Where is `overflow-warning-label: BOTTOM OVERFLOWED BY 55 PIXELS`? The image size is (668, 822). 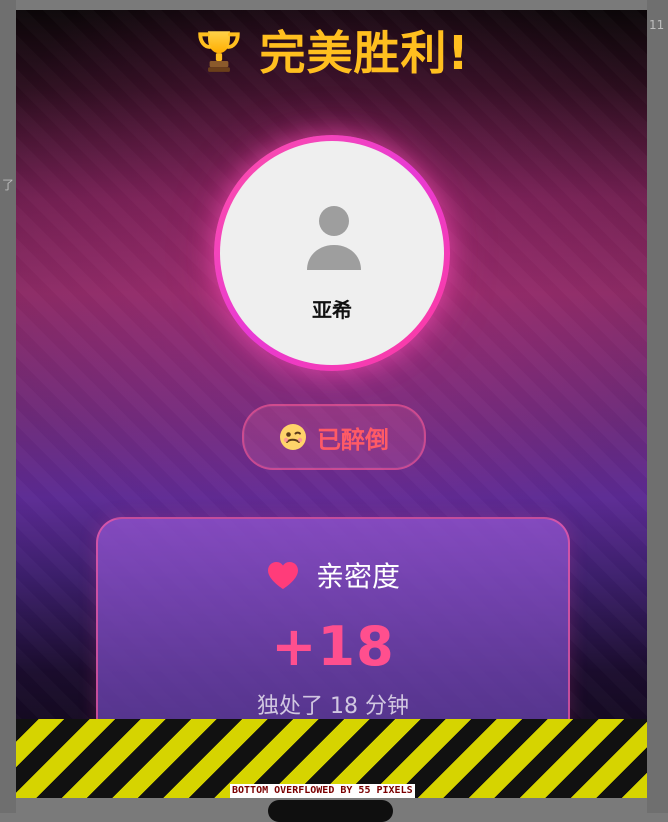 overflow-warning-label: BOTTOM OVERFLOWED BY 55 PIXELS is located at coordinates (322, 791).